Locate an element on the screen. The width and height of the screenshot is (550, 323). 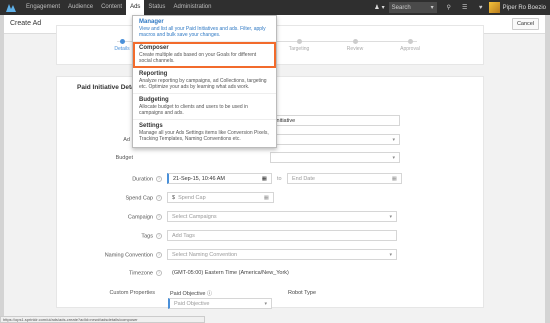
initiative-value: Initiative is located at coordinates (285, 120).